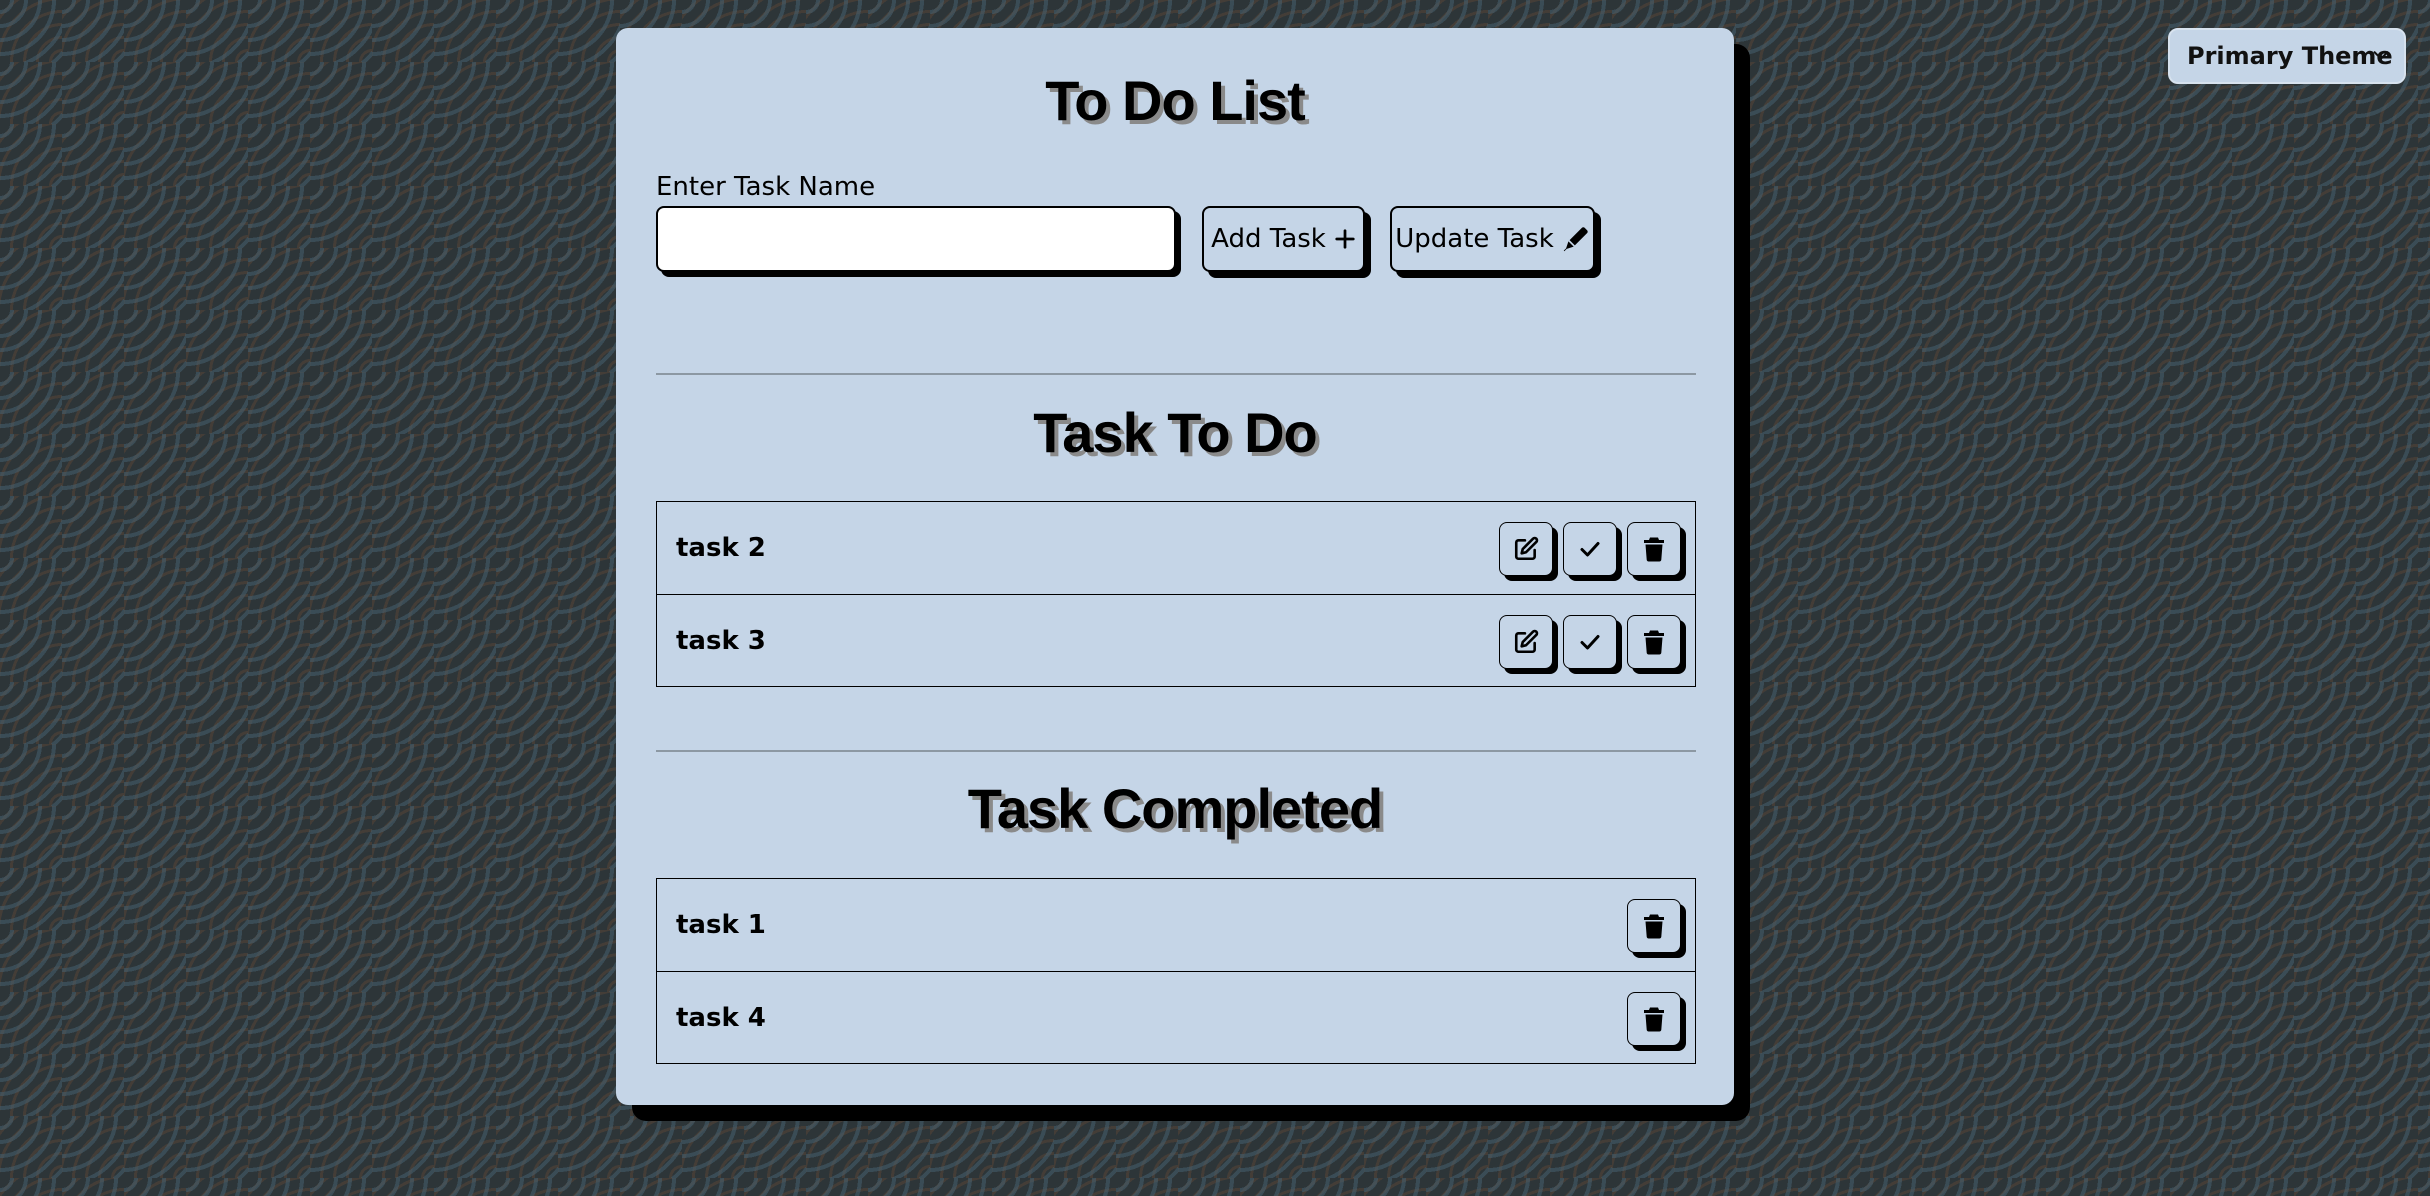 The width and height of the screenshot is (2430, 1196). What do you see at coordinates (1474, 239) in the screenshot?
I see `update-task-label: Update Task` at bounding box center [1474, 239].